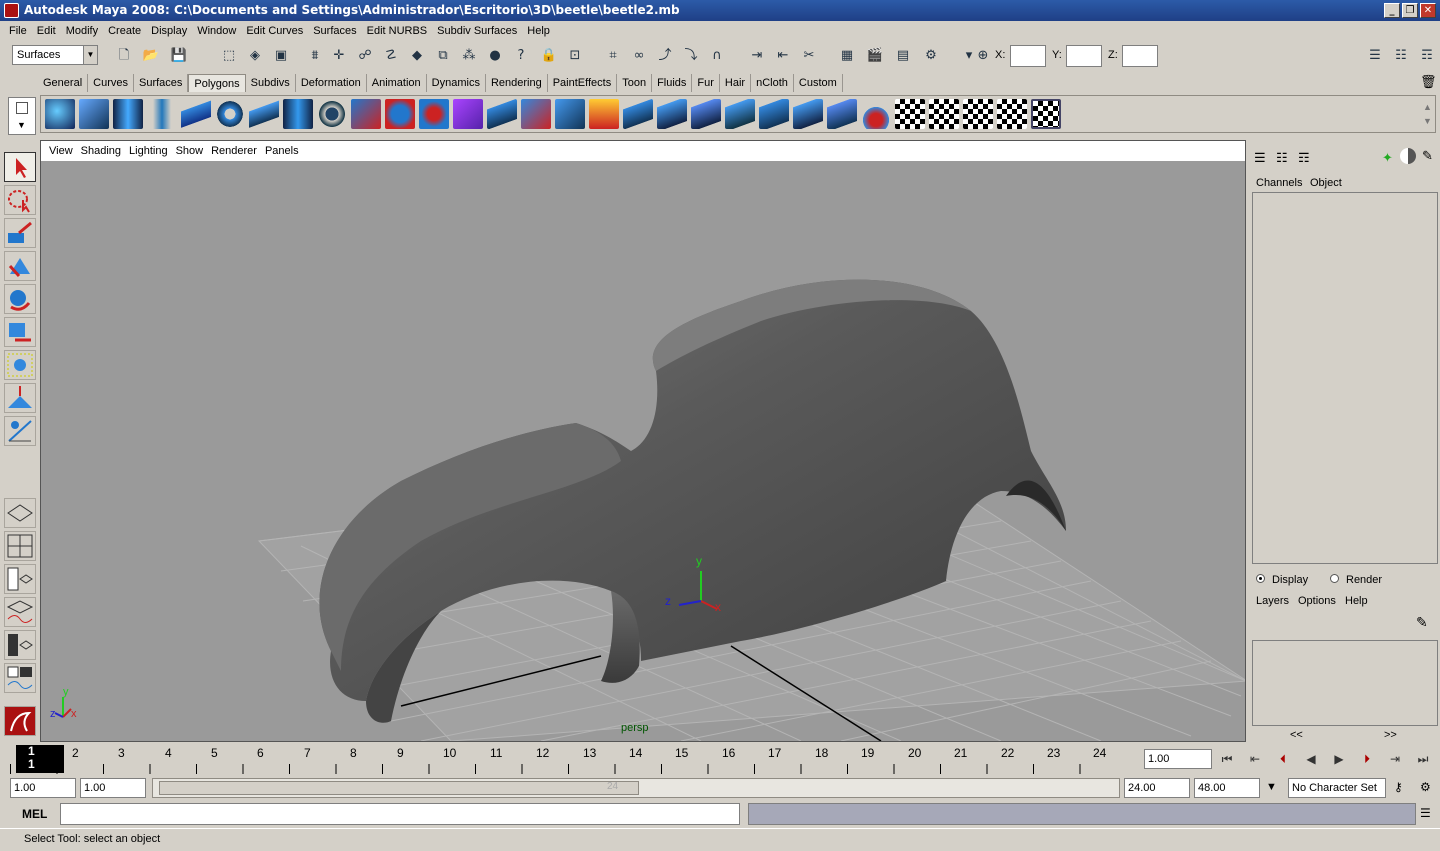 This screenshot has height=851, width=1440. Describe the element at coordinates (417, 56) in the screenshot. I see `snap-view-plane-icon: ◆` at that location.